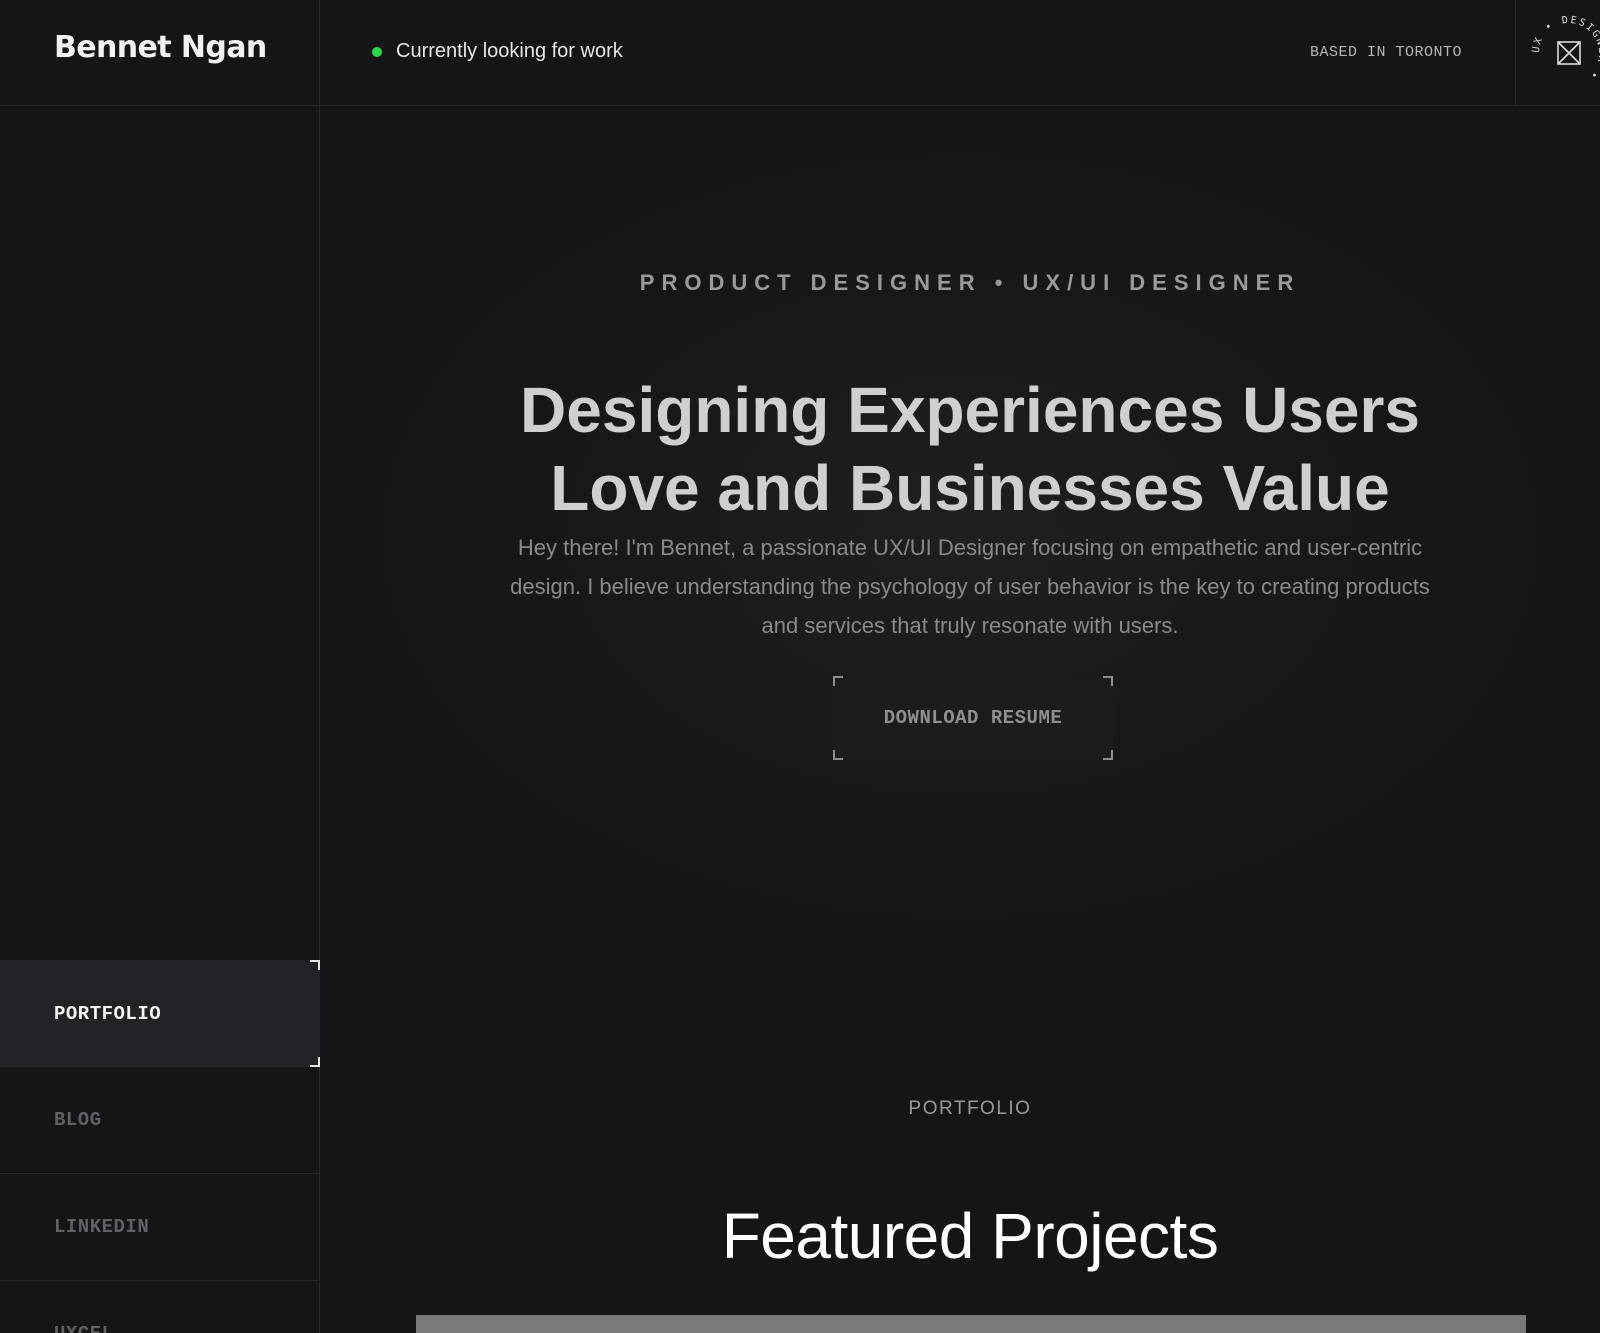  I want to click on badge-cell: UX • DESIGNER •, so click(1557, 53).